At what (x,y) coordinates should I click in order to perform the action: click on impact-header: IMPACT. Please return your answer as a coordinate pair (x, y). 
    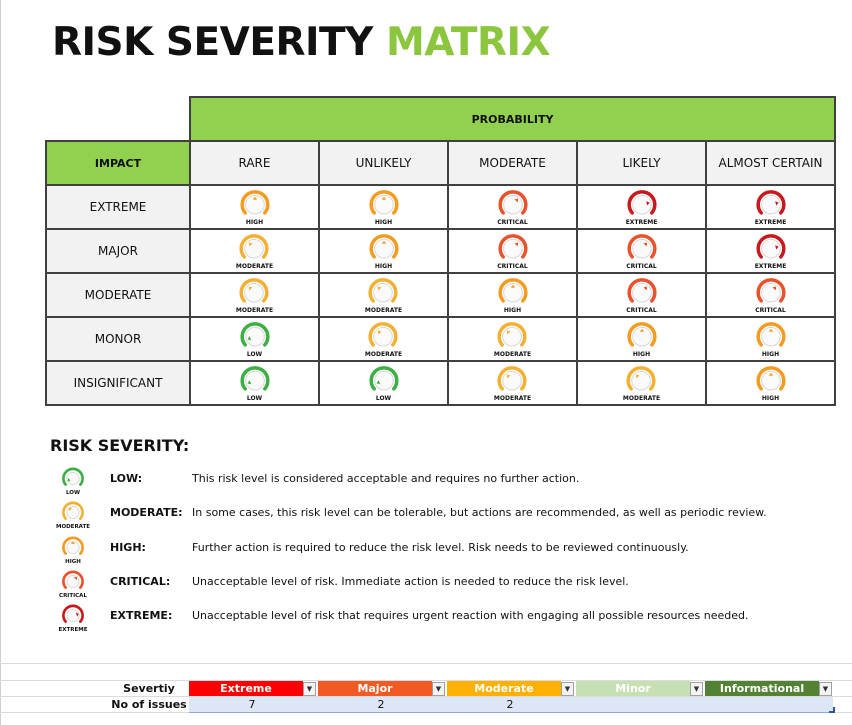
    Looking at the image, I should click on (118, 163).